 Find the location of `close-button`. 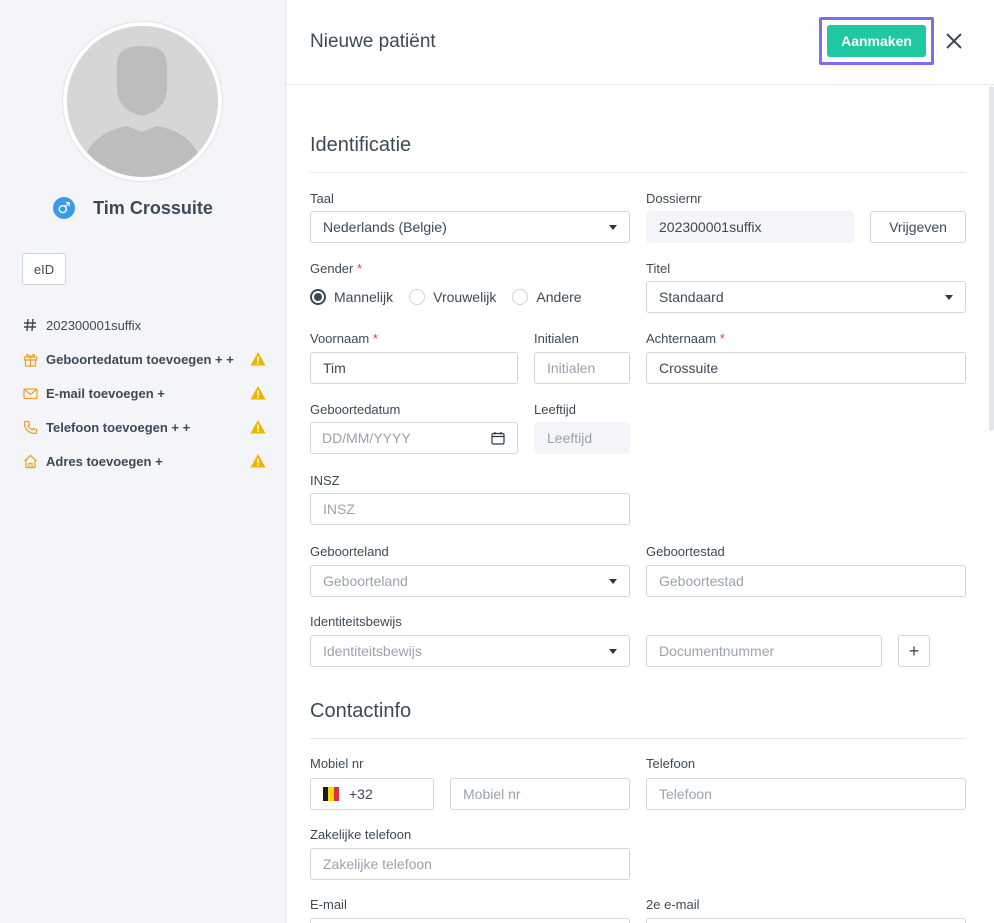

close-button is located at coordinates (954, 41).